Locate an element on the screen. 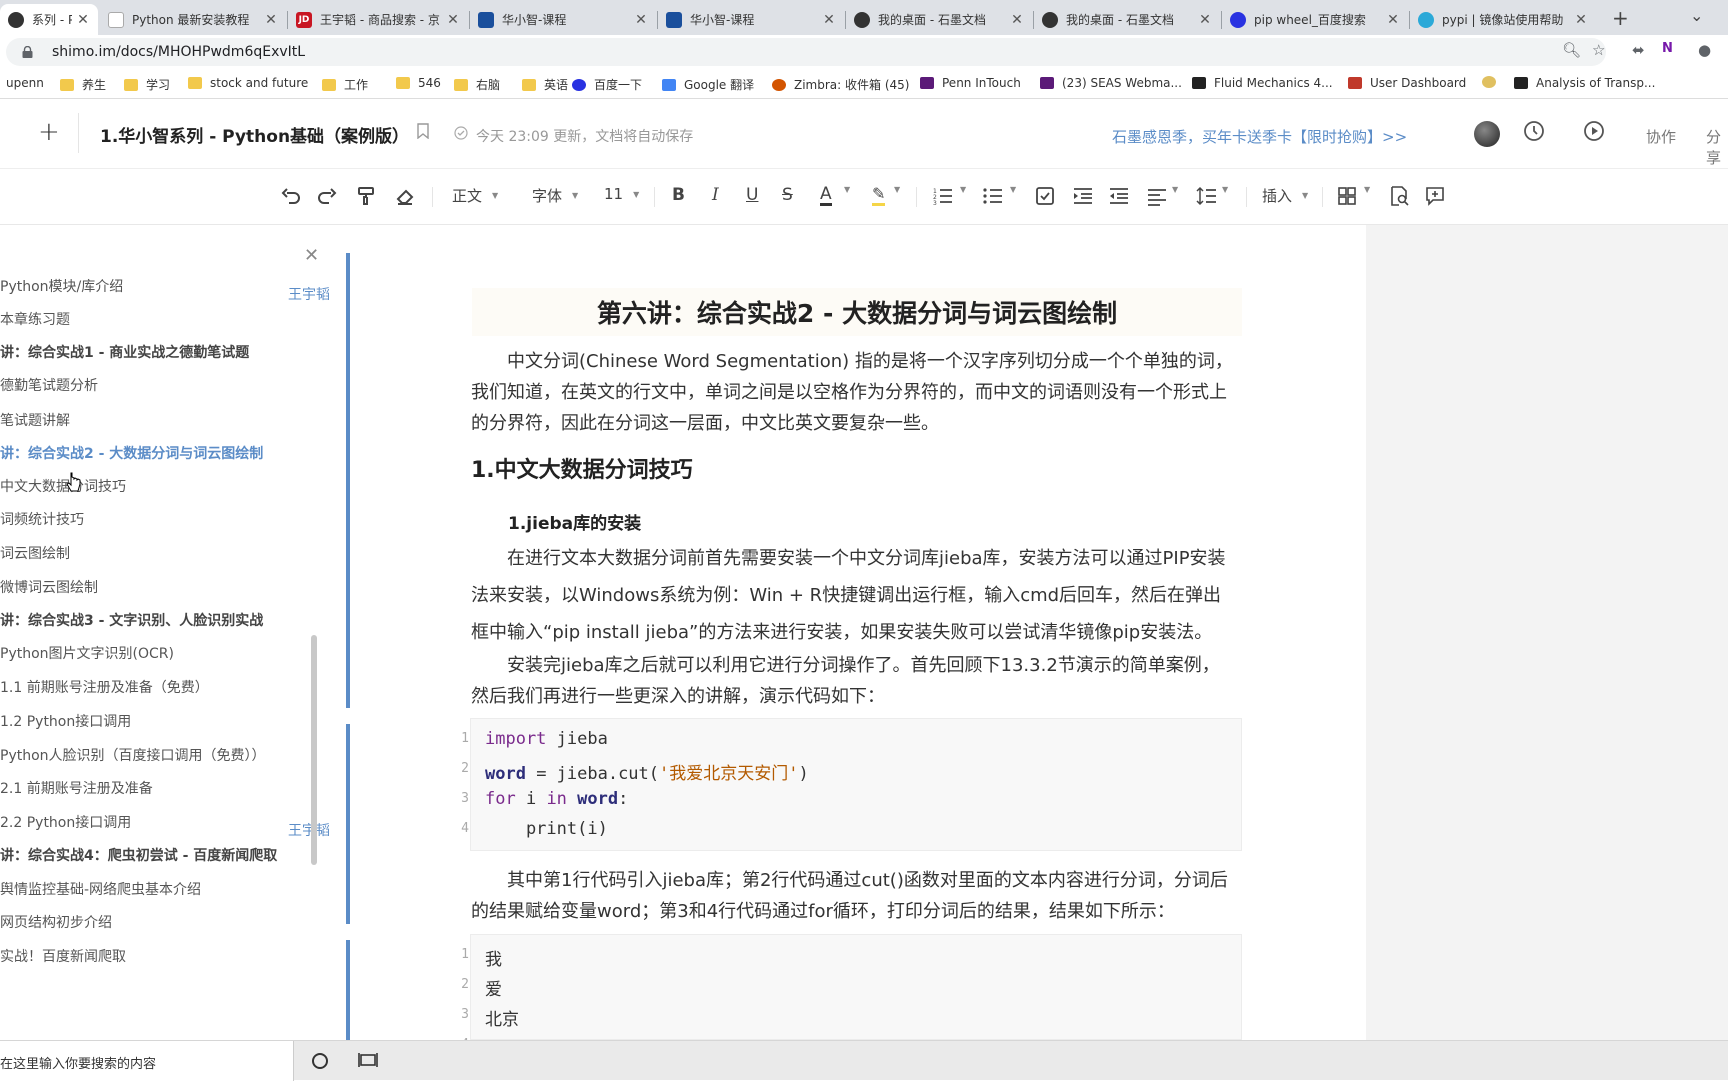  bookmark-item: upenn is located at coordinates (25, 83).